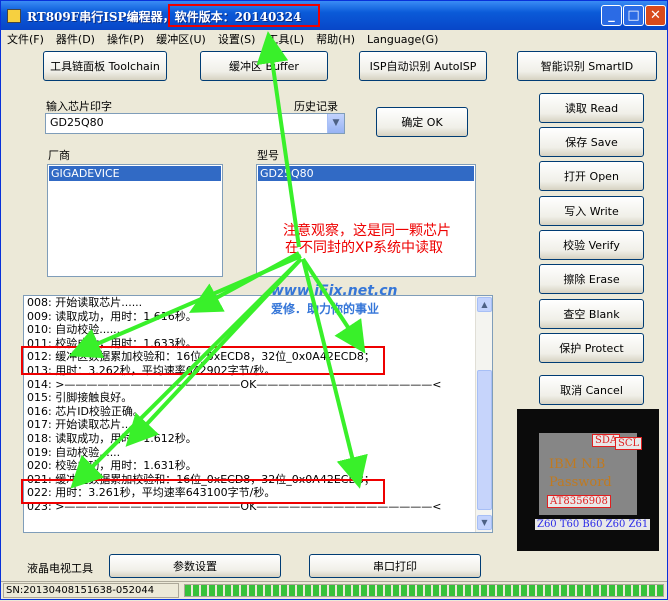 Image resolution: width=668 pixels, height=601 pixels. What do you see at coordinates (91, 590) in the screenshot?
I see `serial-number: SN:20130408151638-052044` at bounding box center [91, 590].